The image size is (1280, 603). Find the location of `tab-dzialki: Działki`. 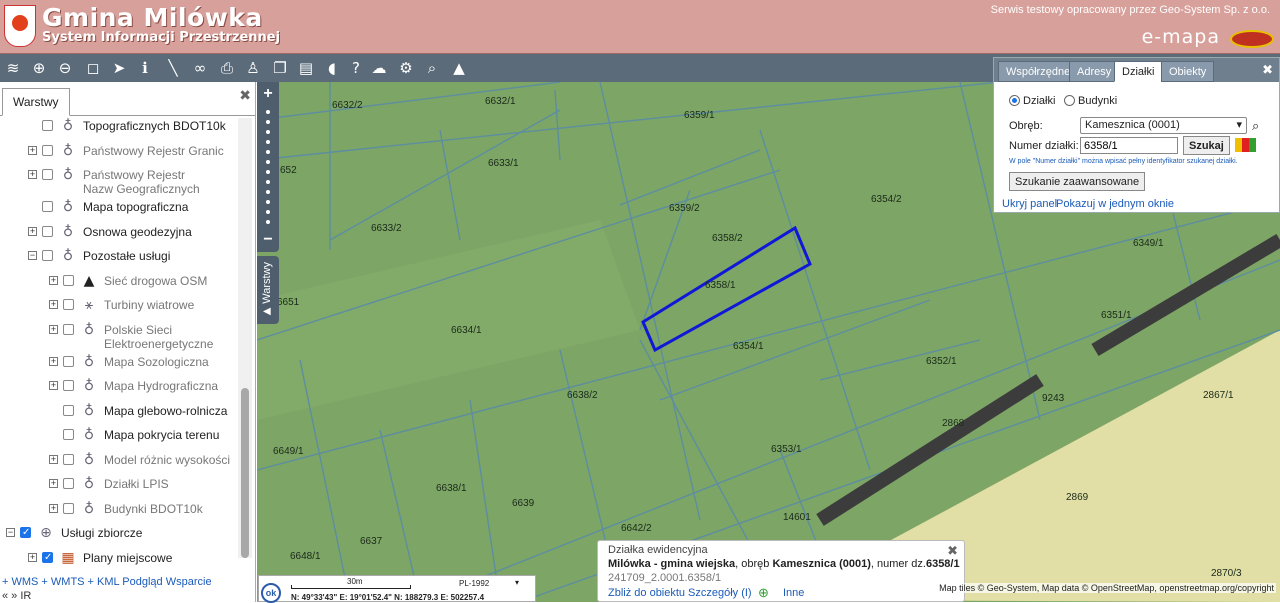

tab-dzialki: Działki is located at coordinates (1138, 71).